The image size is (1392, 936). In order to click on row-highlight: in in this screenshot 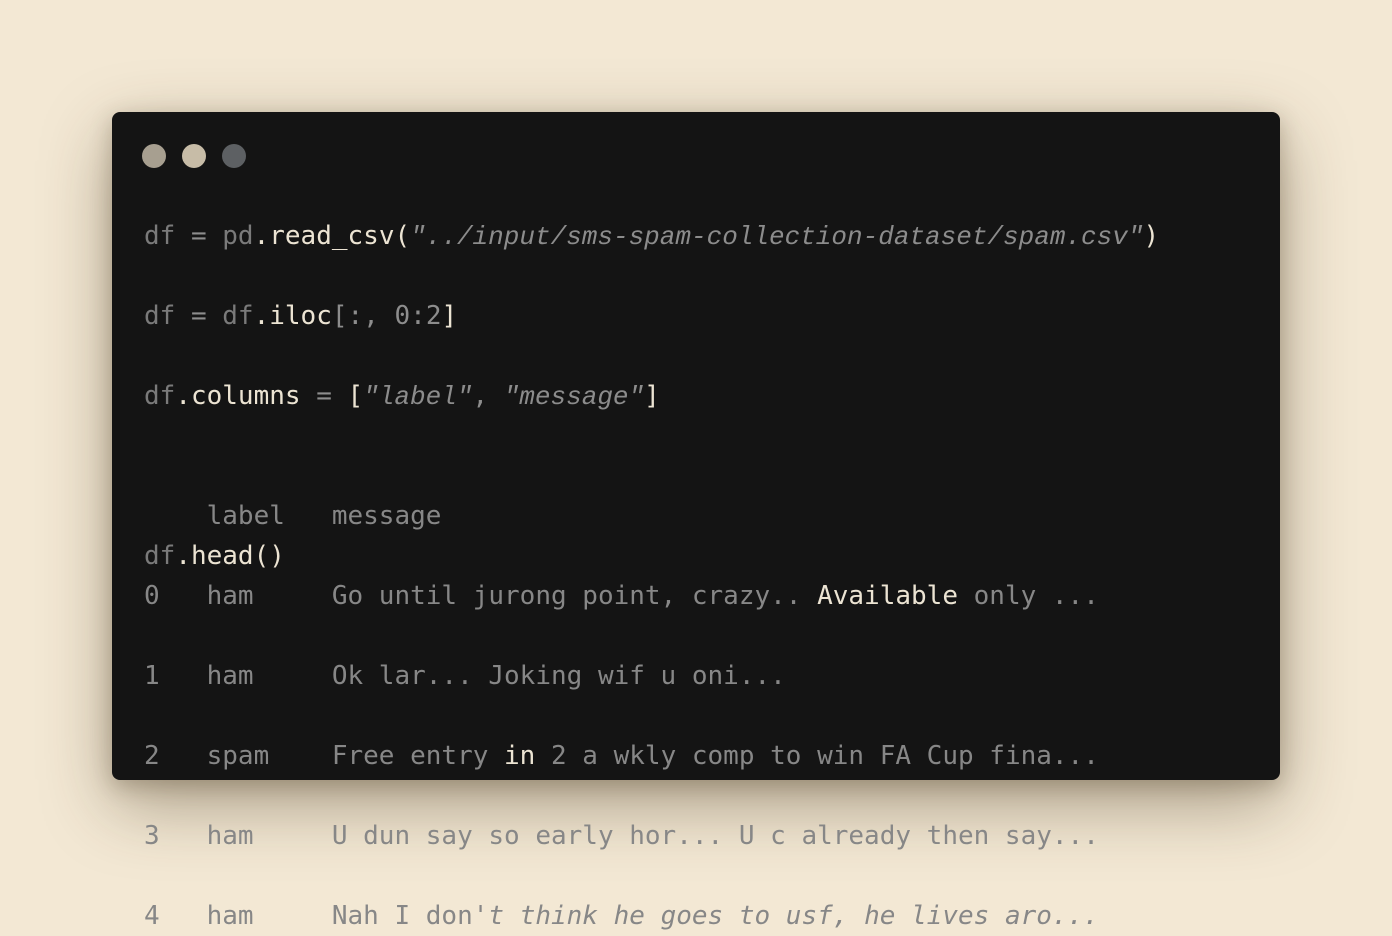, I will do `click(520, 756)`.